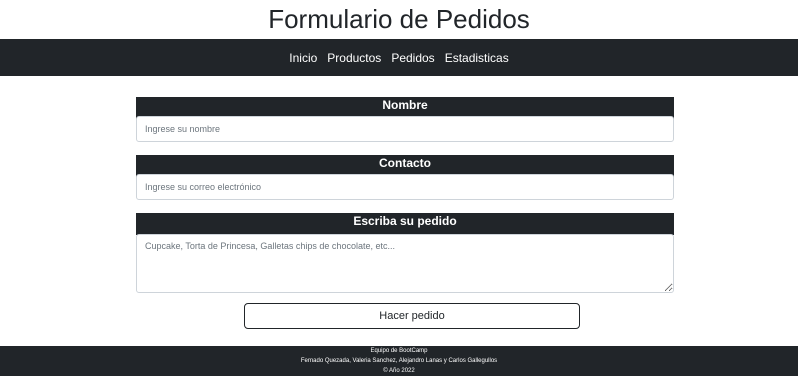 The width and height of the screenshot is (798, 383). What do you see at coordinates (405, 129) in the screenshot?
I see `nombre-input` at bounding box center [405, 129].